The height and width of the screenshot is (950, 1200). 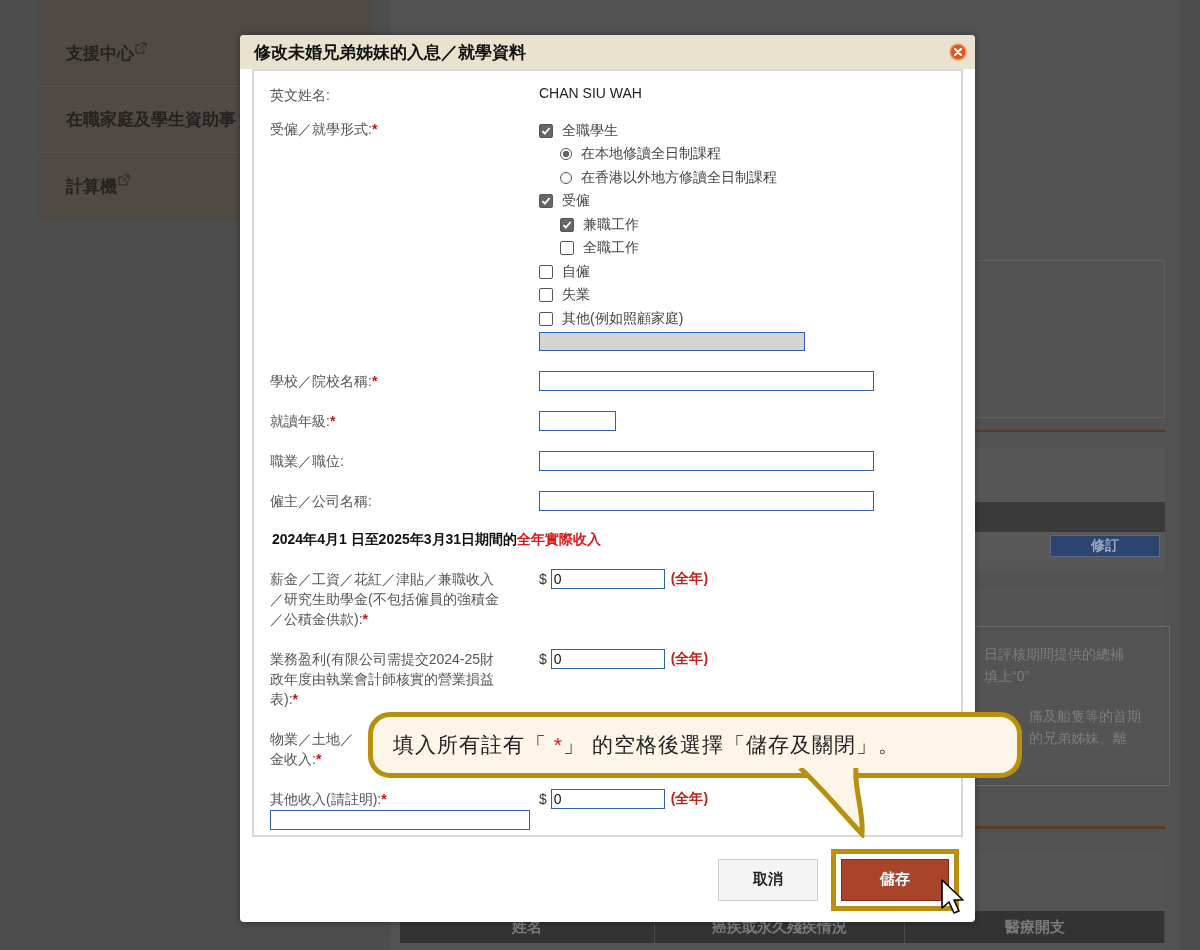 I want to click on dialog-title: 修改未婚兄弟姊妹的入息／就學資料, so click(x=390, y=52).